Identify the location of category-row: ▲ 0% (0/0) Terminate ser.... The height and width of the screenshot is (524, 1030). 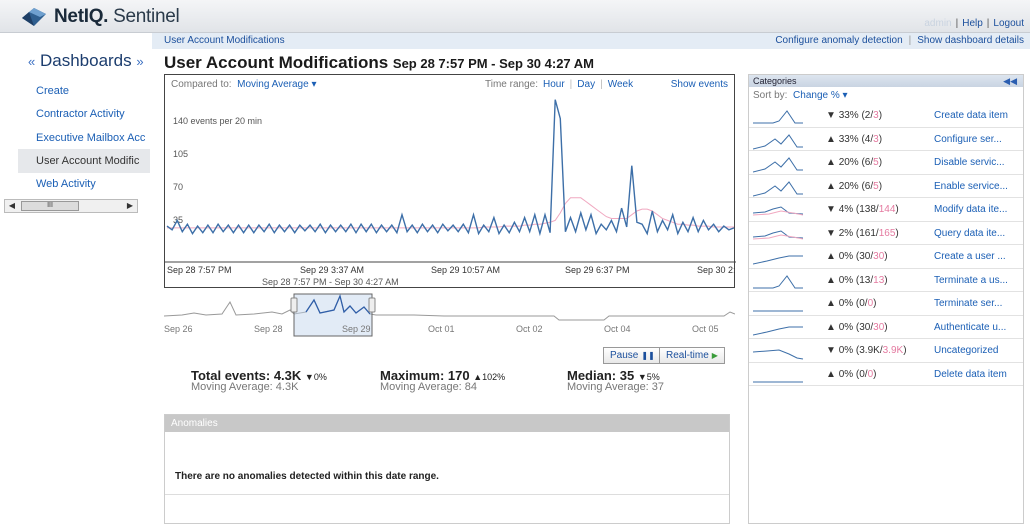
(886, 304).